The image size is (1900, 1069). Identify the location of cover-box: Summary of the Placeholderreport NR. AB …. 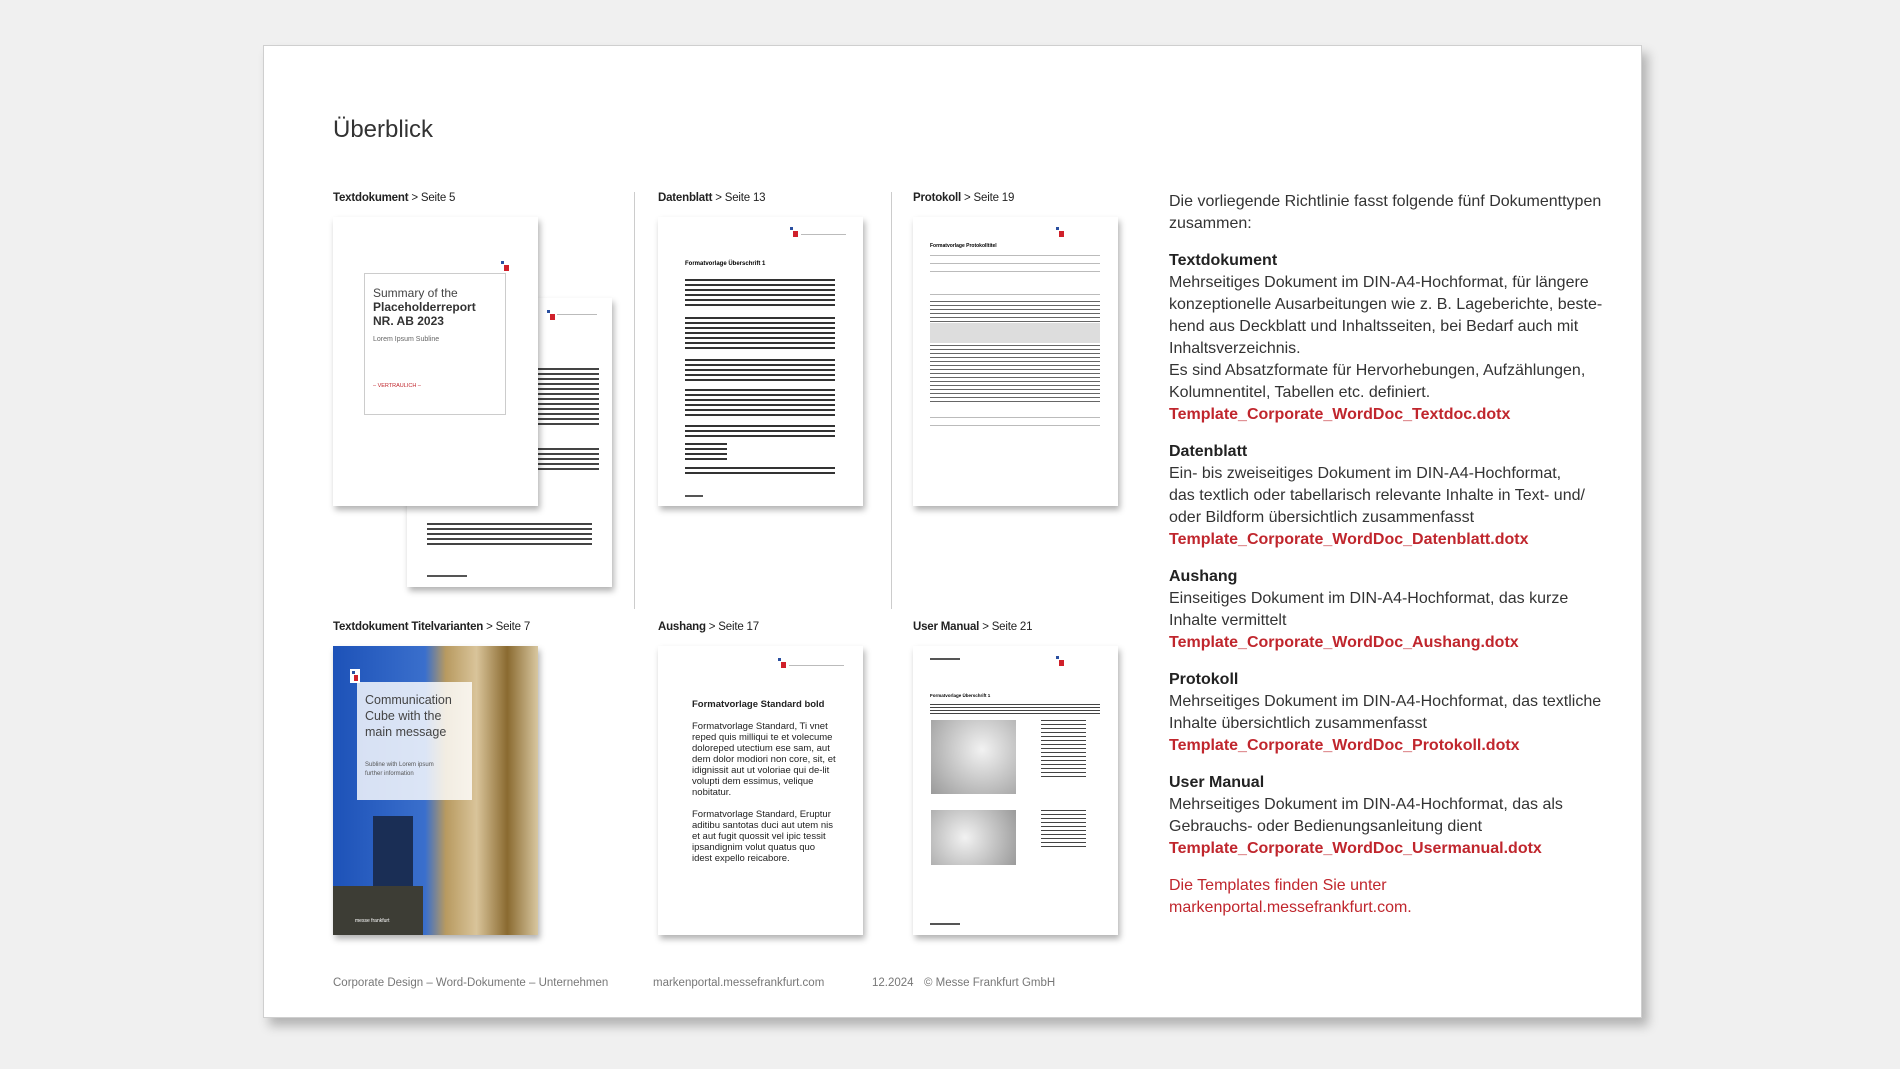
(435, 344).